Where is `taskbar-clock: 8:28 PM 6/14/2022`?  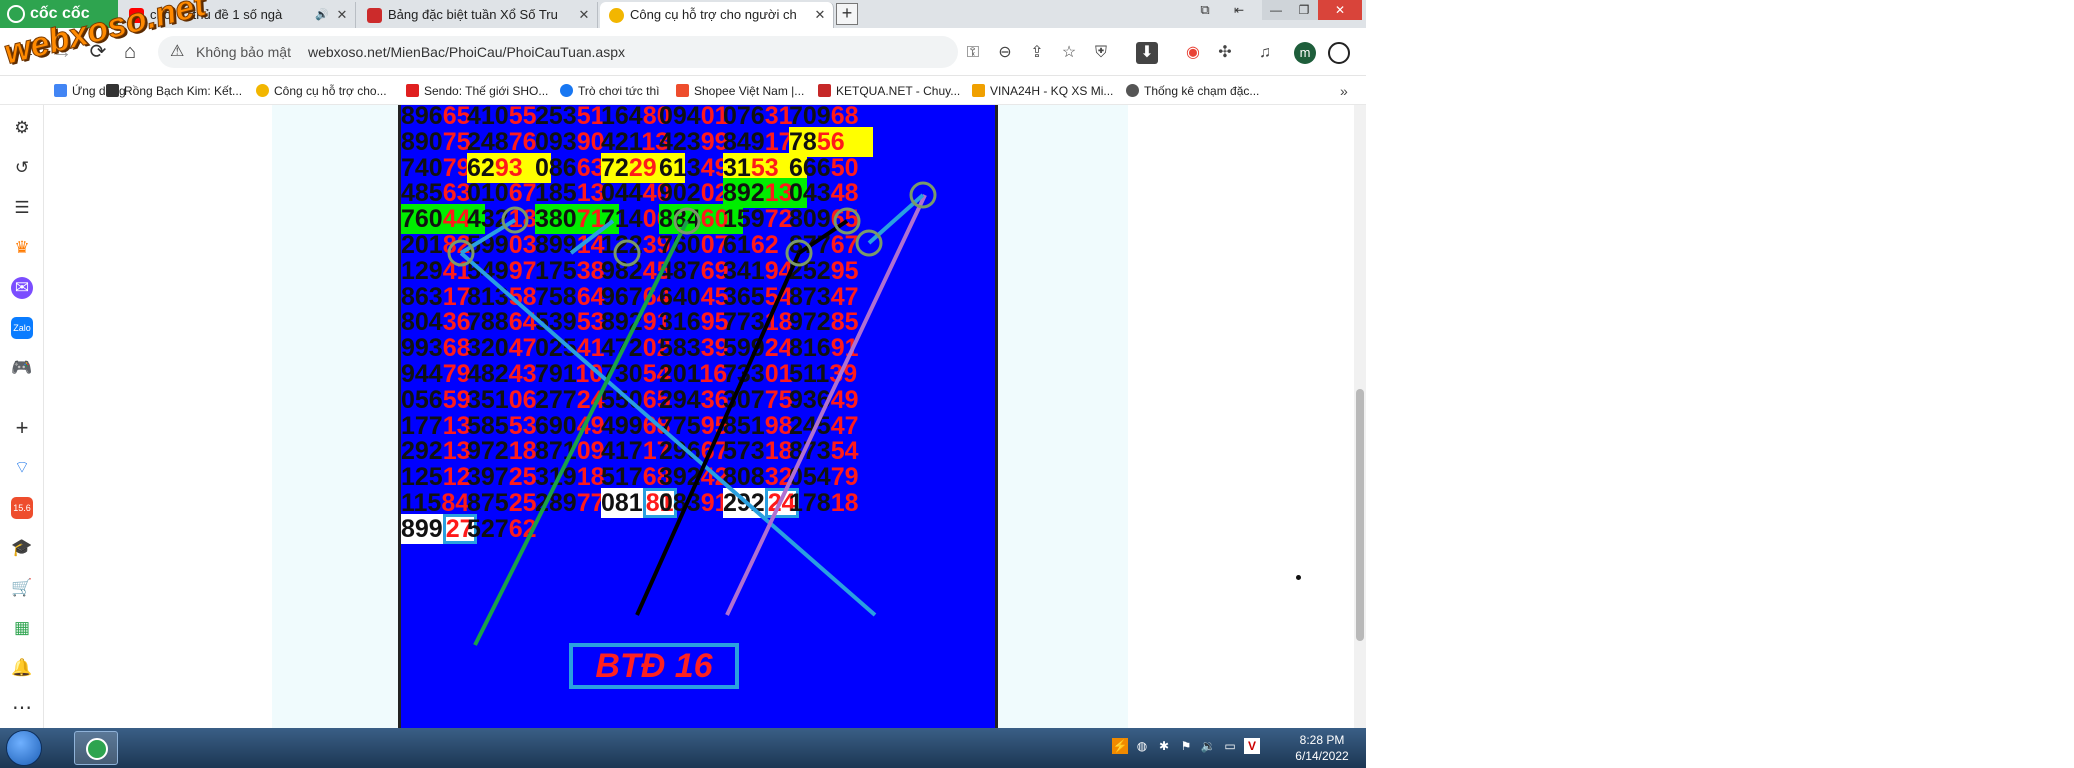 taskbar-clock: 8:28 PM 6/14/2022 is located at coordinates (1322, 748).